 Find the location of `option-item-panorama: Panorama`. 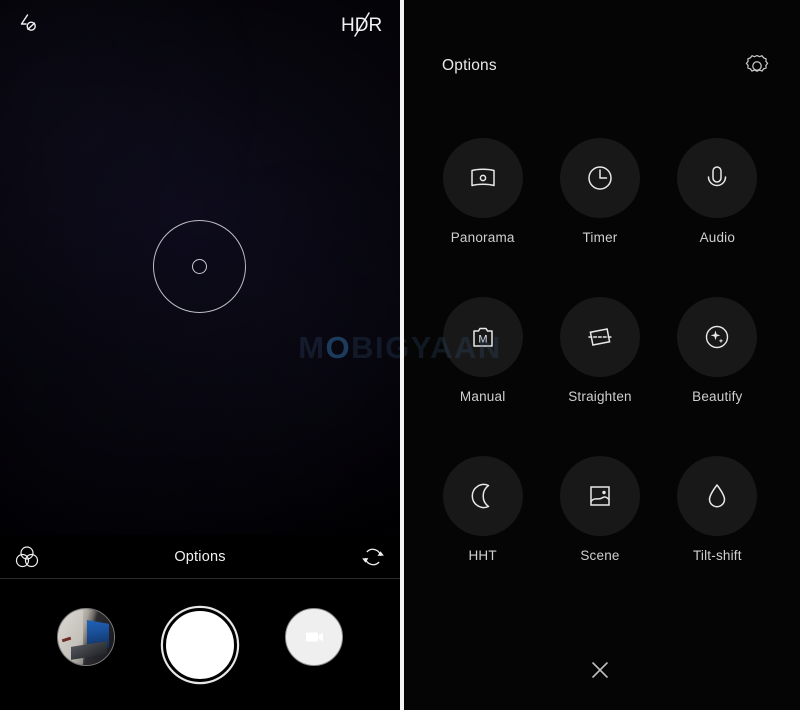

option-item-panorama: Panorama is located at coordinates (482, 191).